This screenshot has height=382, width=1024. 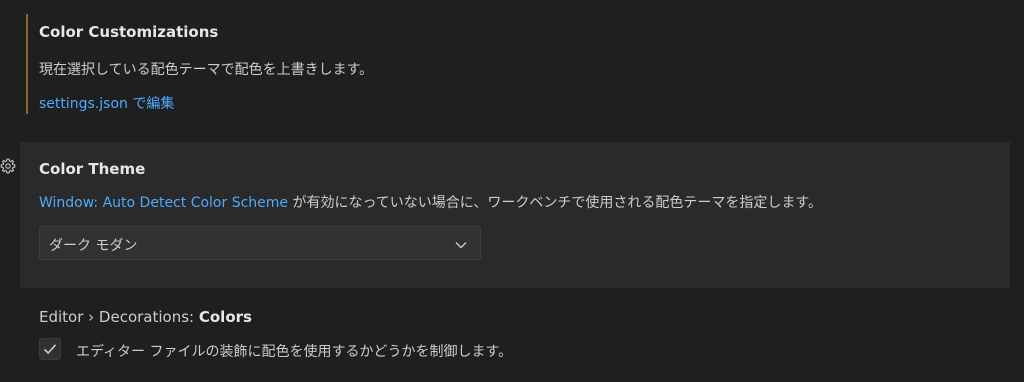 I want to click on checkbox-label: エディター ファイルの装飾に配色を使用するかどうかを制御します。, so click(x=294, y=352).